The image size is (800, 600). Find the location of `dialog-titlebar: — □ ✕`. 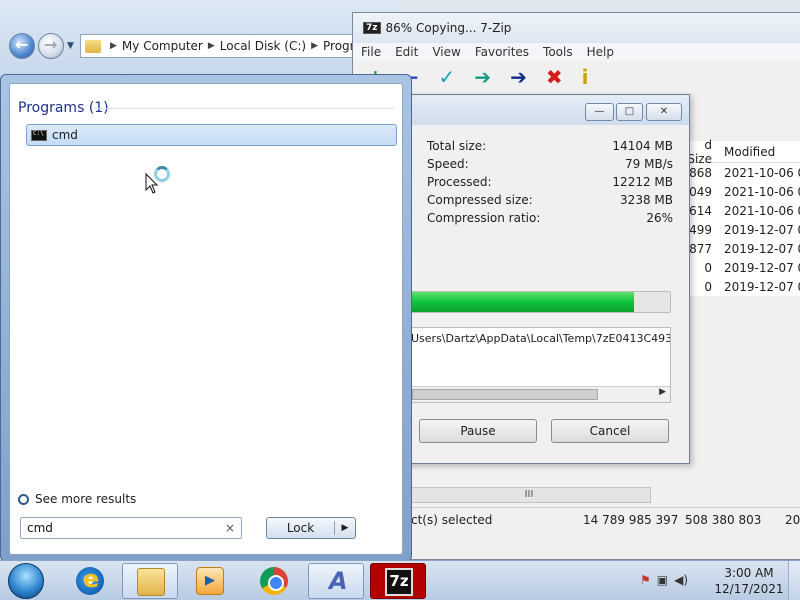

dialog-titlebar: — □ ✕ is located at coordinates (544, 110).